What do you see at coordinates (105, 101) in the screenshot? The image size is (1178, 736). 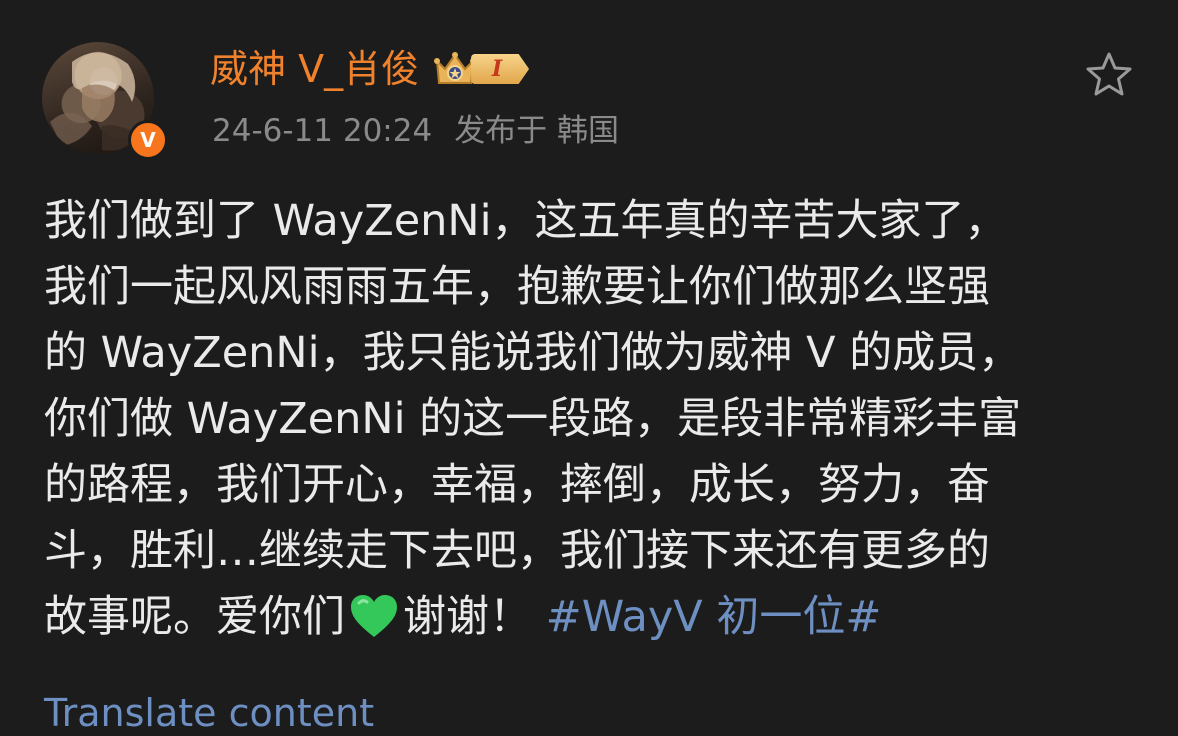 I see `avatar: V` at bounding box center [105, 101].